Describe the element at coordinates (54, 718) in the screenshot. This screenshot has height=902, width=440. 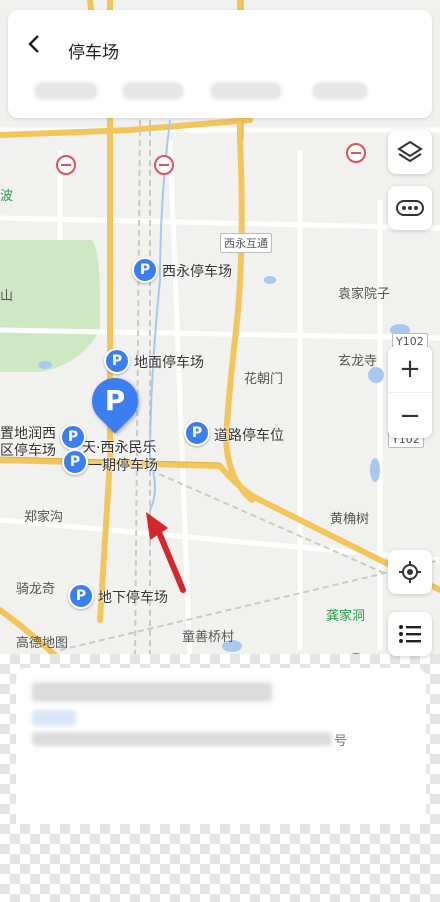
I see `result-tag-blurred` at that location.